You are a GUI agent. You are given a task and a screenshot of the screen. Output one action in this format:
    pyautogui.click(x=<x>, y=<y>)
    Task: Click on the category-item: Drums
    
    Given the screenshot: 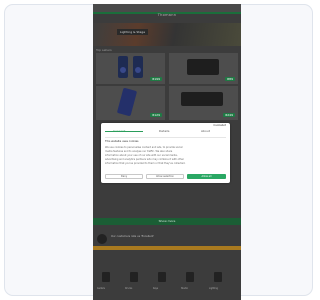 What is the action you would take?
    pyautogui.click(x=133, y=280)
    